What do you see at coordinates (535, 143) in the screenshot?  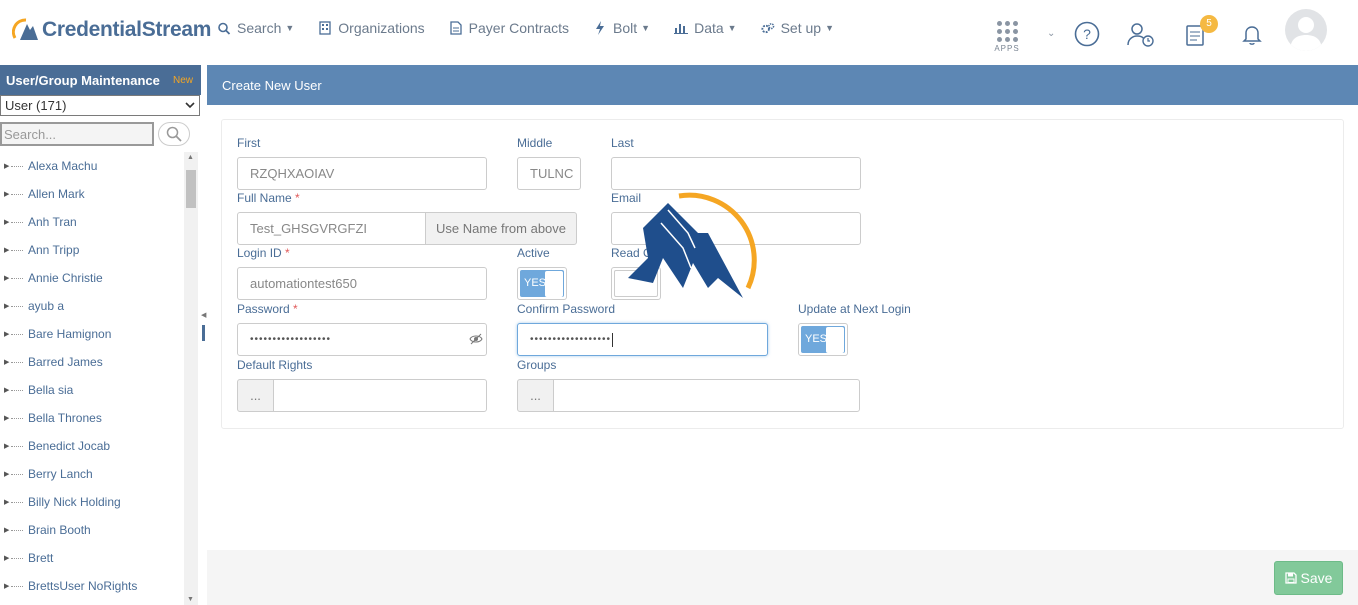 I see `middle-name-label: Middle` at bounding box center [535, 143].